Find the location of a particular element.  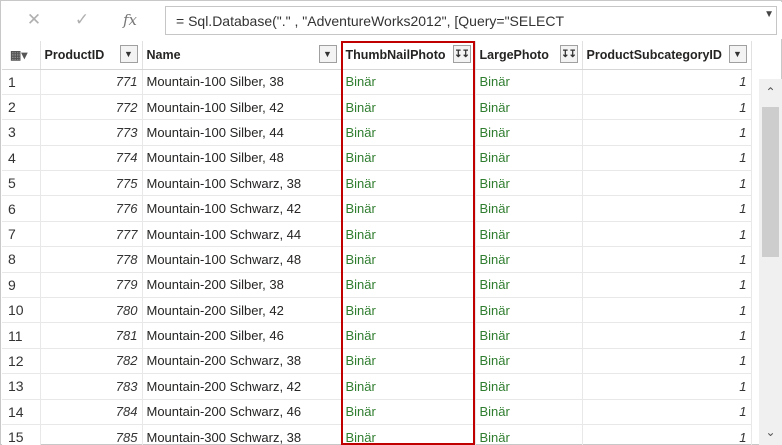

cell-name: Mountain-300 Schwarz, 38 is located at coordinates (242, 434).